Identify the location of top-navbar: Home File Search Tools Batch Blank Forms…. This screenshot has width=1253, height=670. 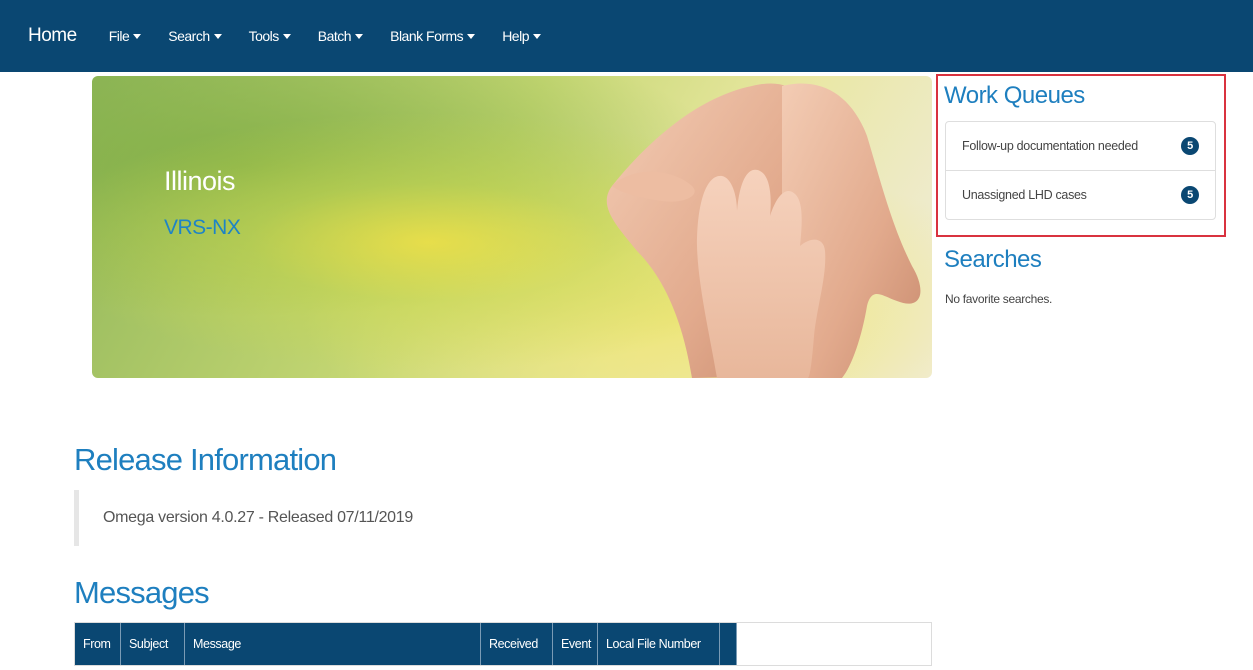
(626, 36).